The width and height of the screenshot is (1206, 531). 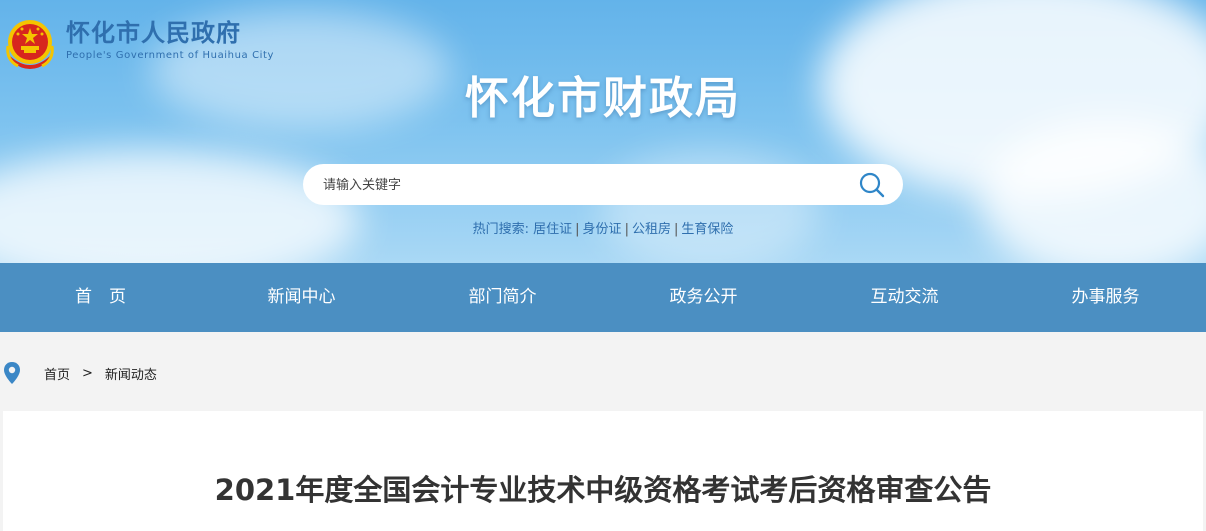 What do you see at coordinates (100, 297) in the screenshot?
I see `nav-item-home: 首 页` at bounding box center [100, 297].